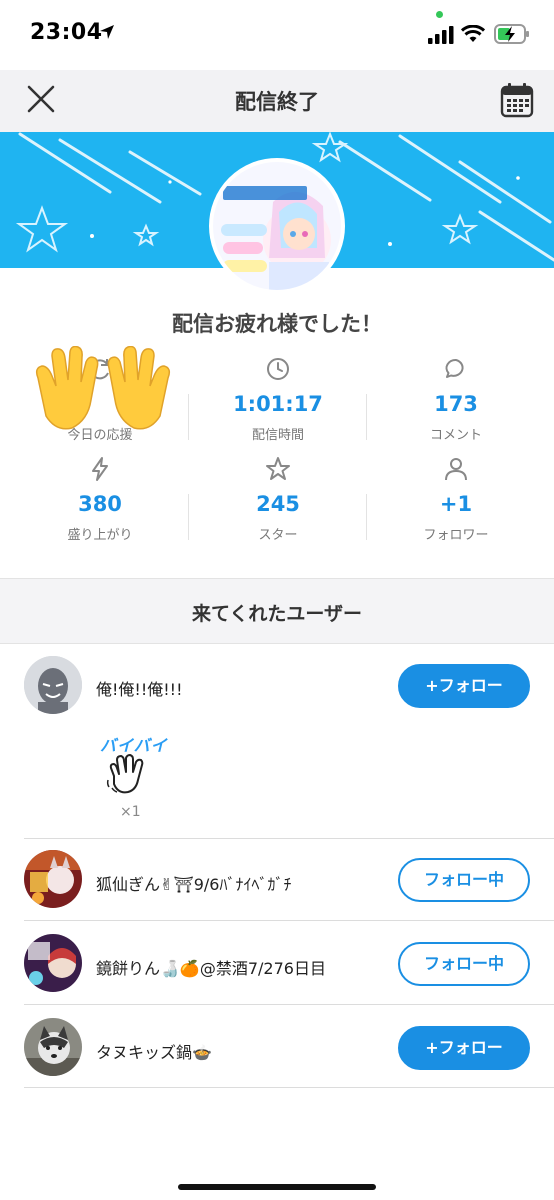 This screenshot has width=554, height=1200. Describe the element at coordinates (441, 35) in the screenshot. I see `signal-icon` at that location.